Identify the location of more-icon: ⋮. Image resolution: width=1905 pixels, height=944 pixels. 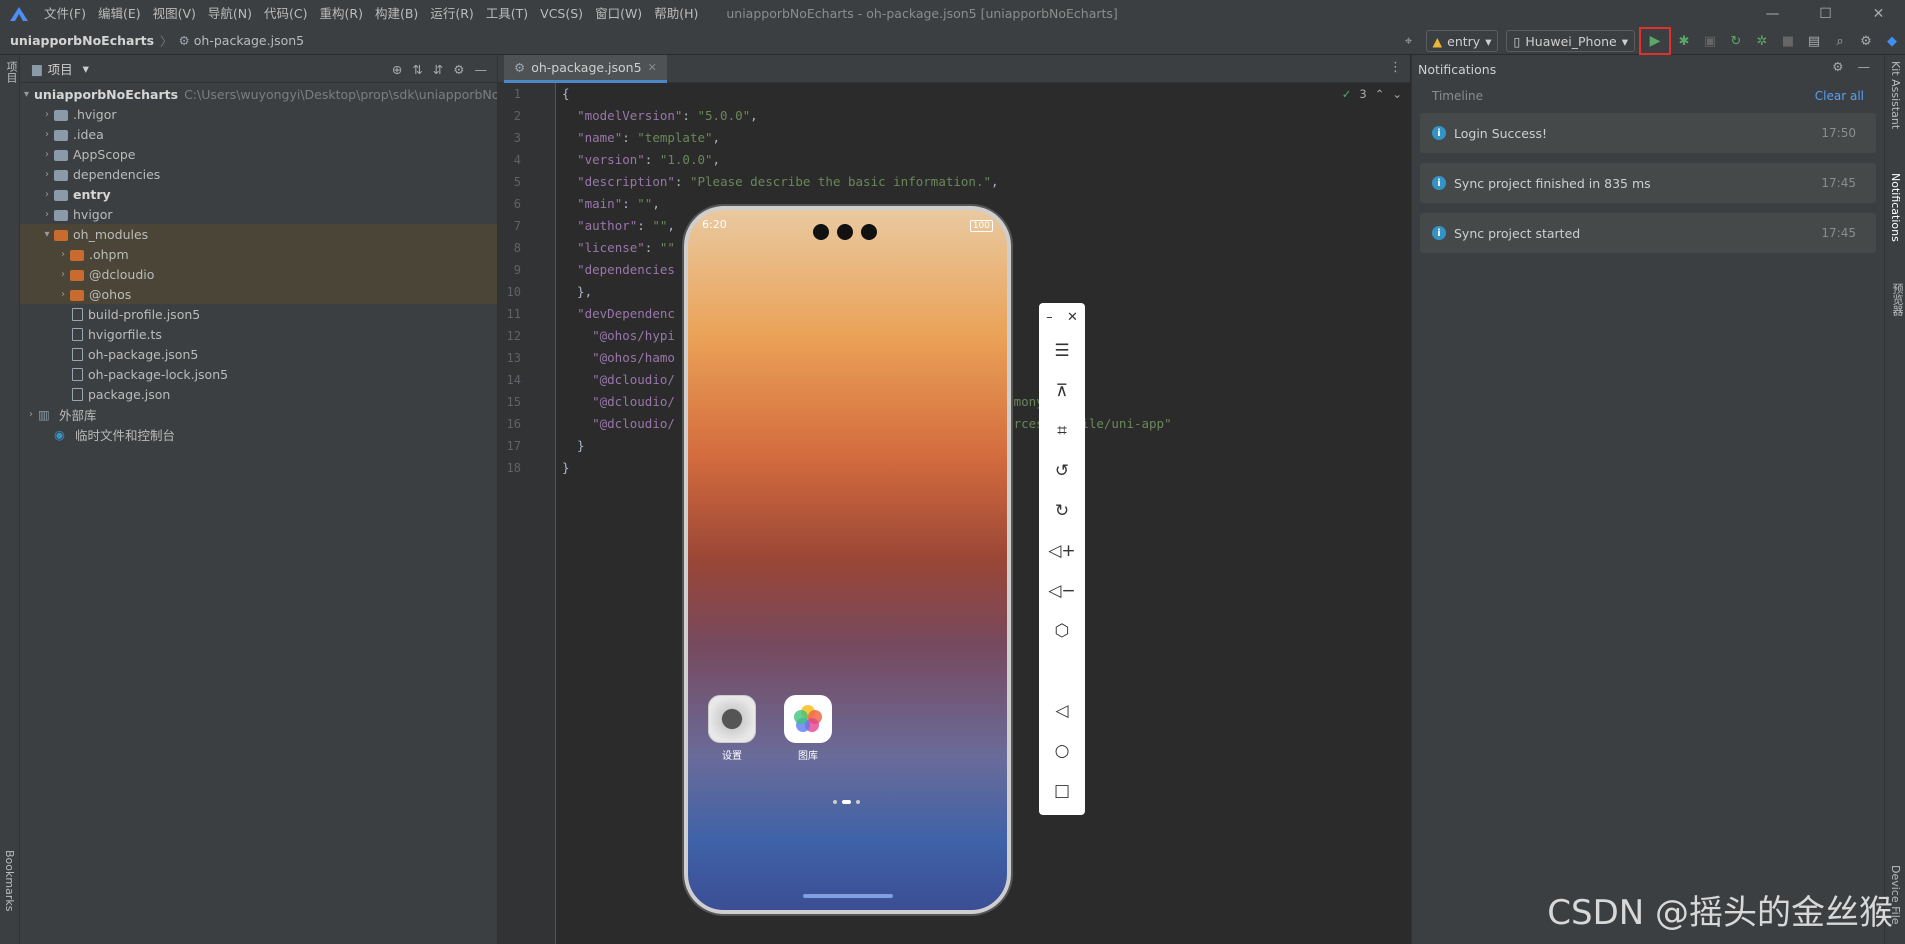
(1395, 67).